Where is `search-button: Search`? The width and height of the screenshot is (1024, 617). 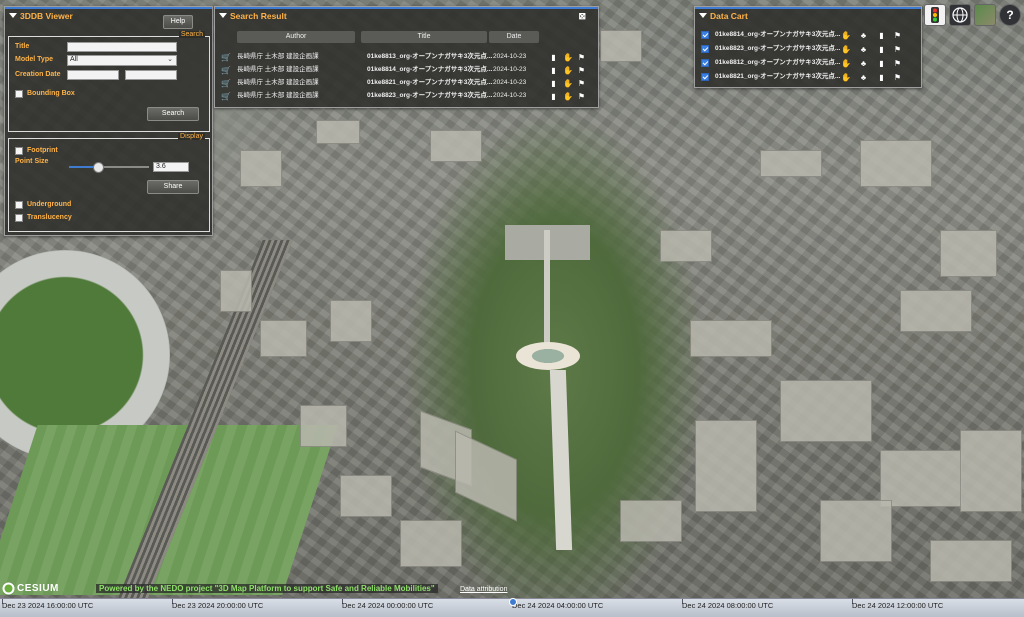
search-button: Search is located at coordinates (173, 114).